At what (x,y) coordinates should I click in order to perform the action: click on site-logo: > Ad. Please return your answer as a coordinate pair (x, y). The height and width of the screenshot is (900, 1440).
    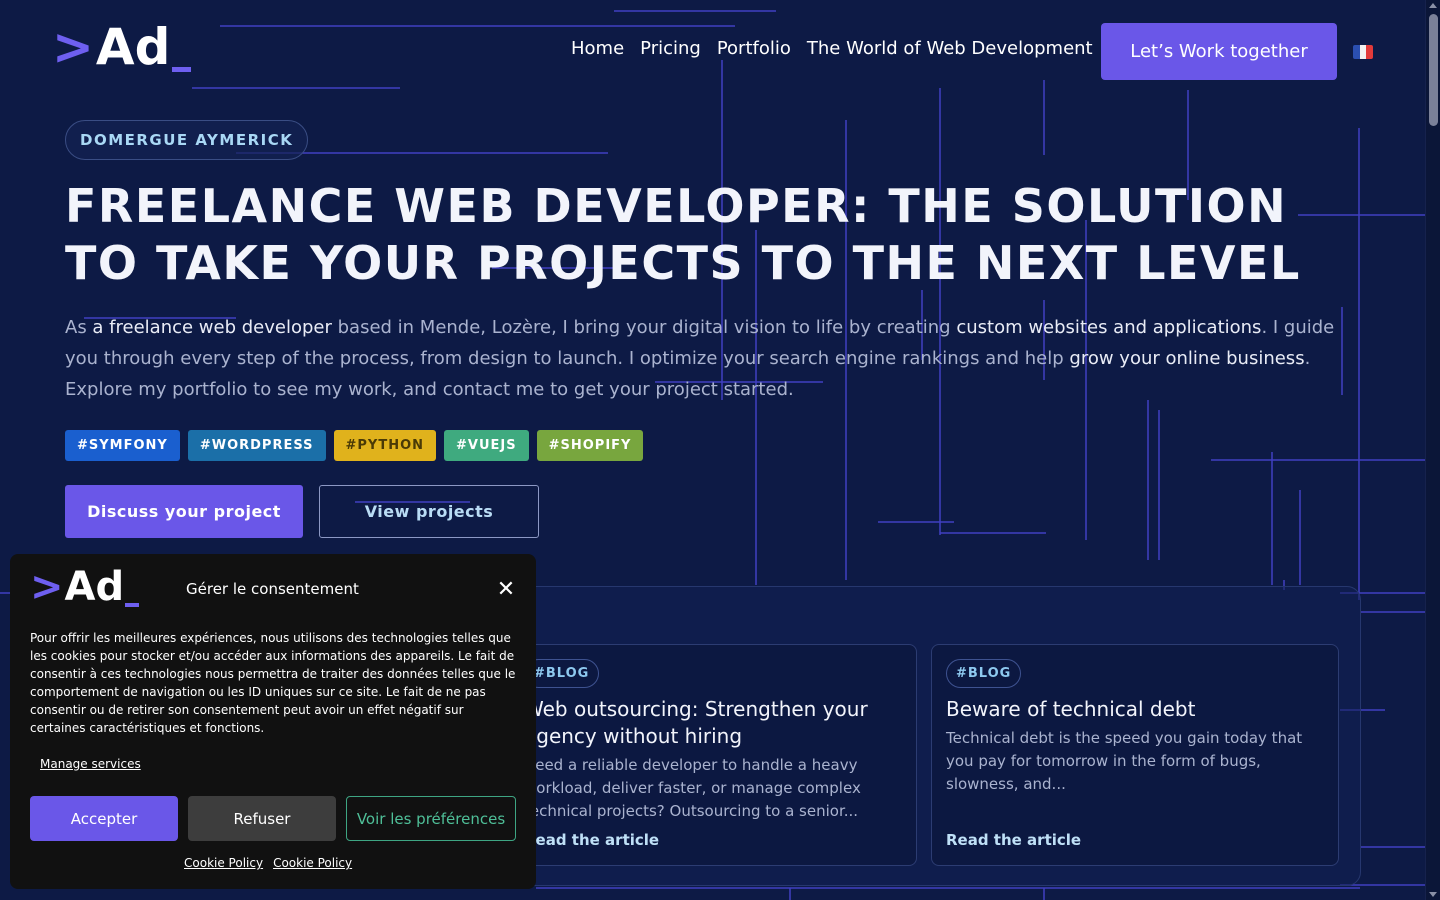
    Looking at the image, I should click on (122, 47).